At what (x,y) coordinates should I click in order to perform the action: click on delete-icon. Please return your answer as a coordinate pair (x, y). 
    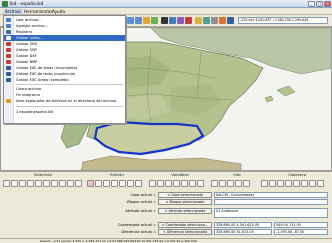
    Looking at the image, I should click on (188, 20).